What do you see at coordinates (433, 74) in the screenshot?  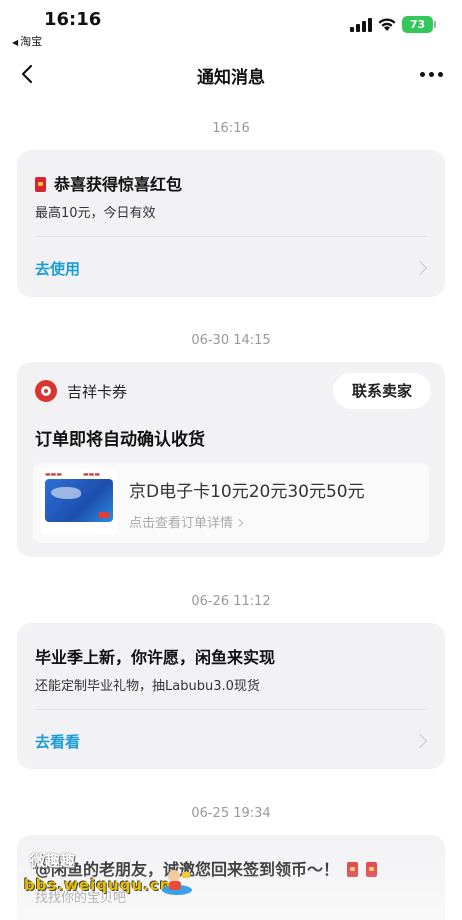 I see `more-options-icon` at bounding box center [433, 74].